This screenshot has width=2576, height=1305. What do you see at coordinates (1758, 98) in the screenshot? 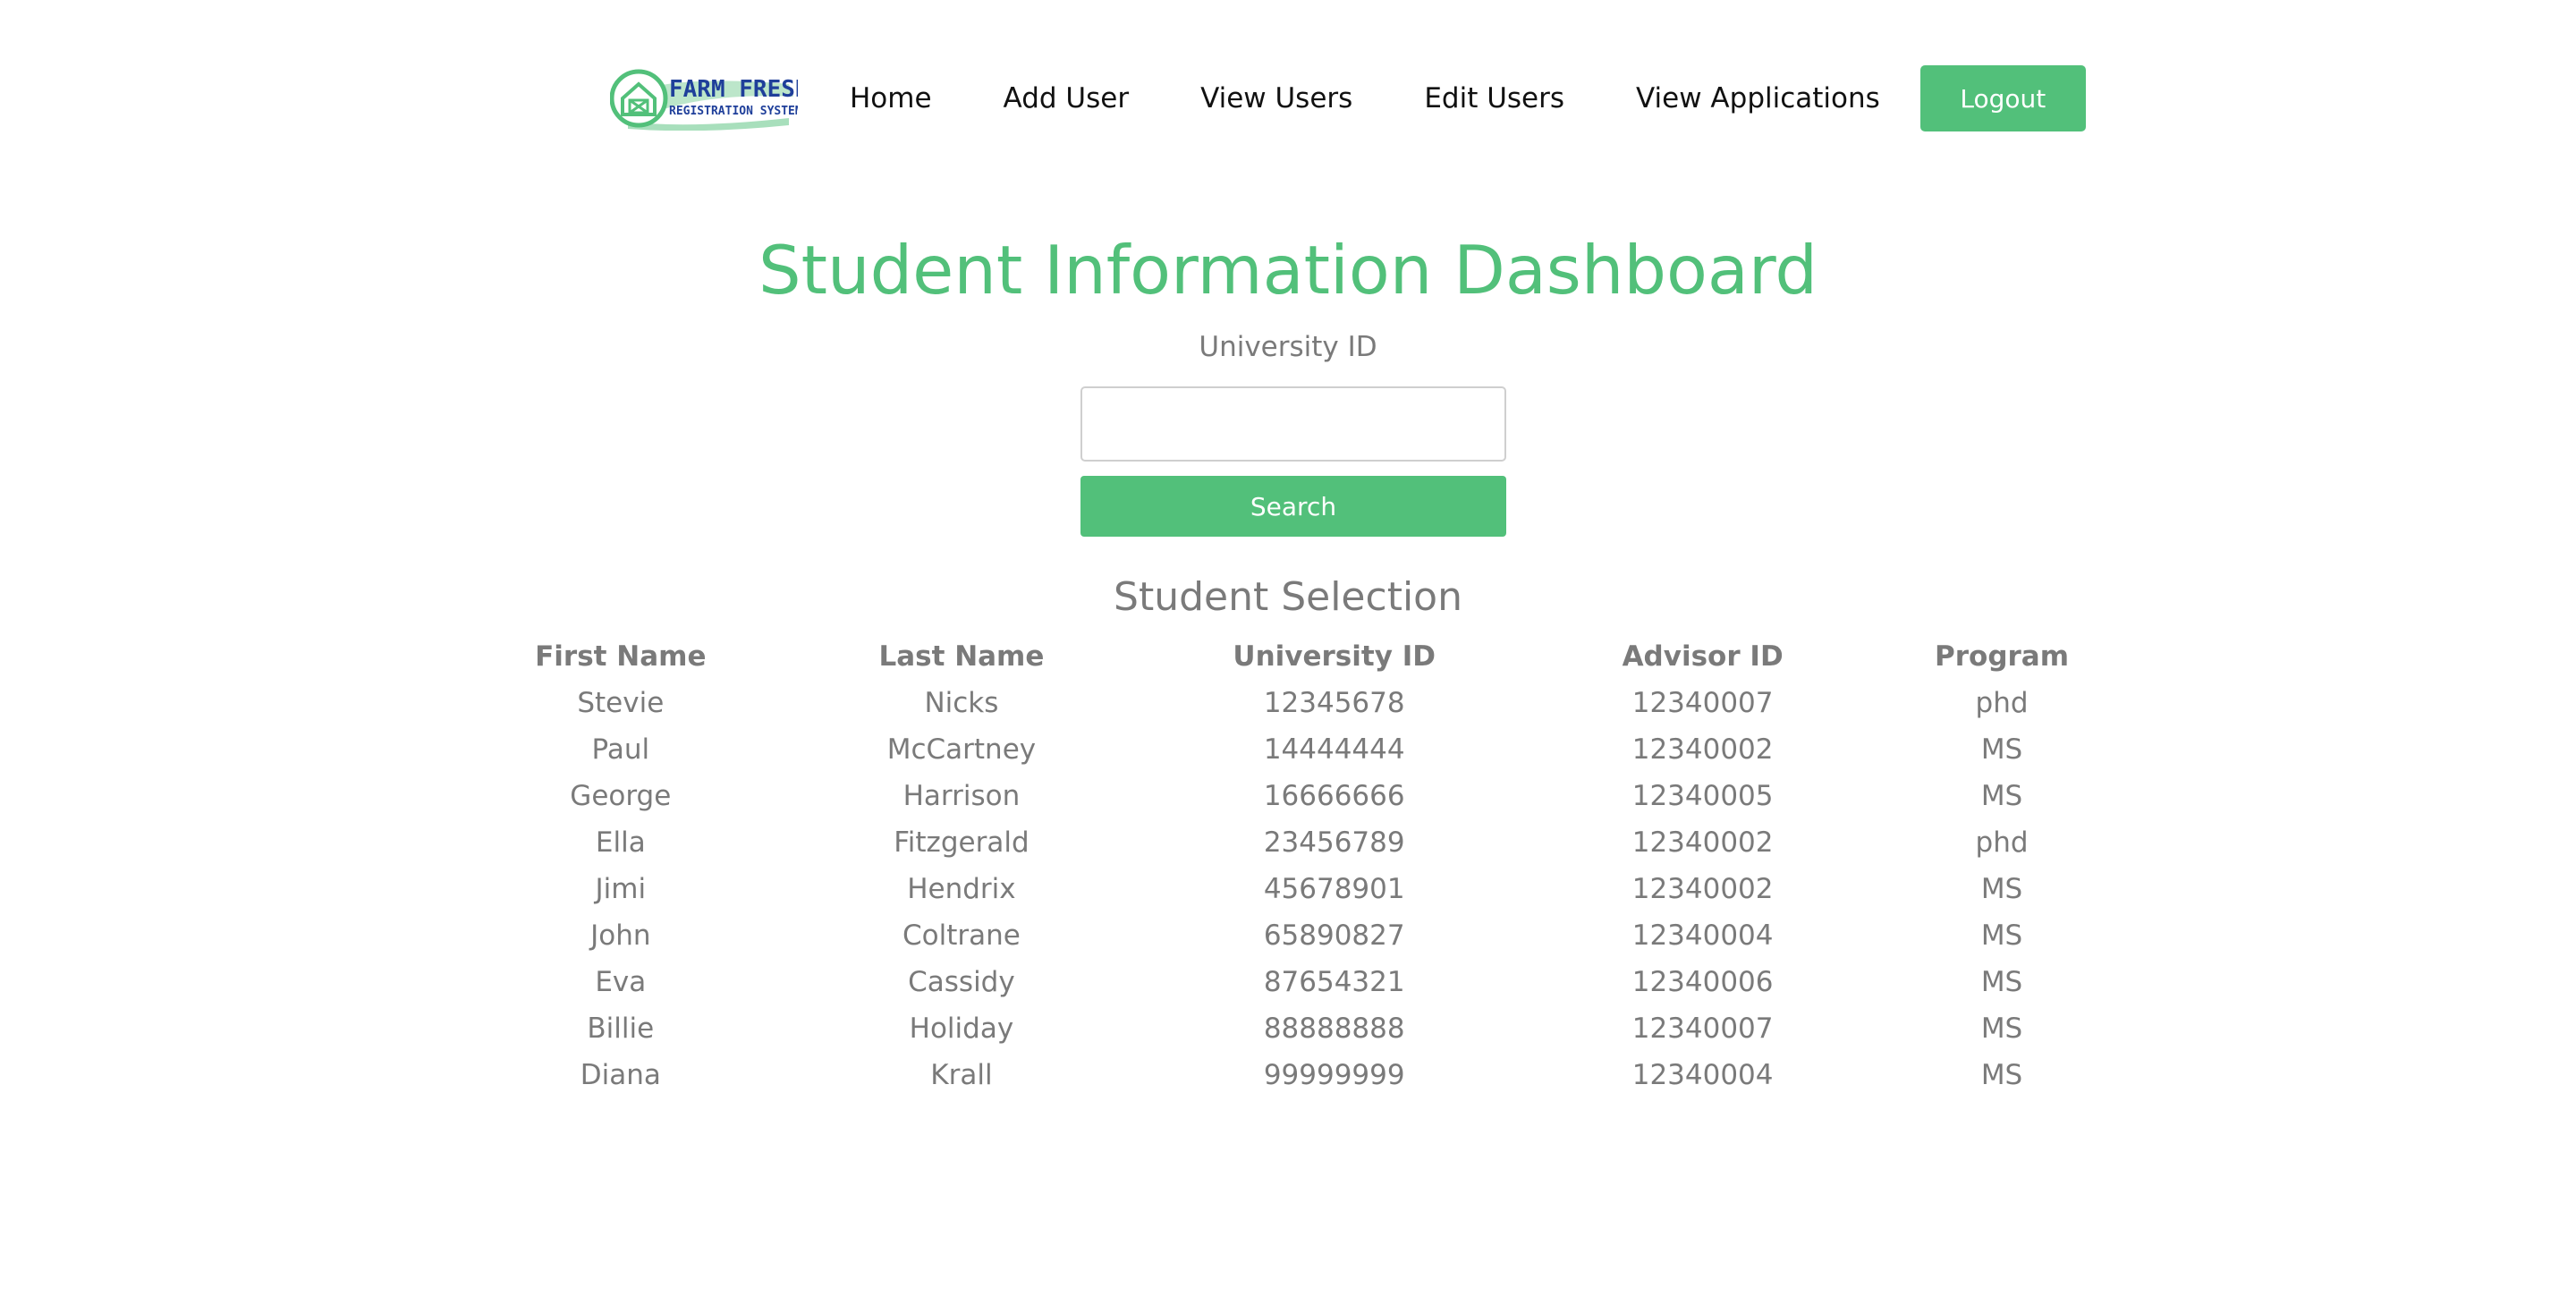
I see `nav-view-applications-link: View Applications` at bounding box center [1758, 98].